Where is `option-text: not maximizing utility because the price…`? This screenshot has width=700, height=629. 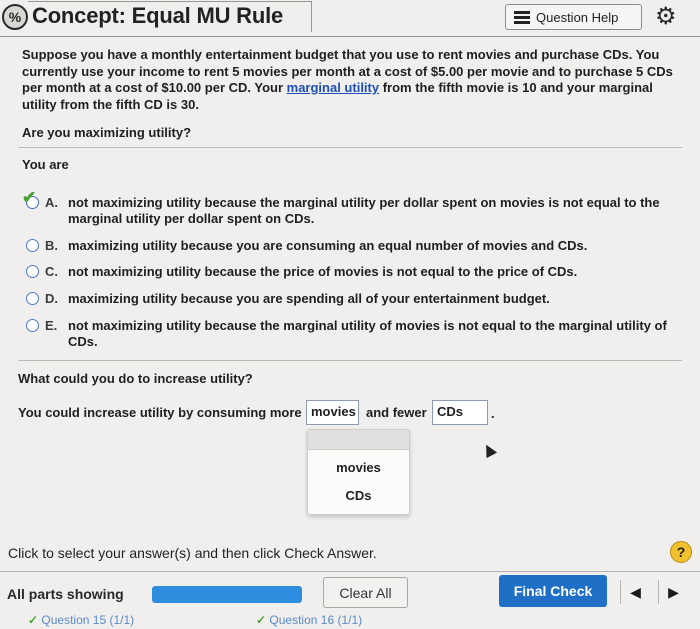
option-text: not maximizing utility because the price… is located at coordinates (323, 271).